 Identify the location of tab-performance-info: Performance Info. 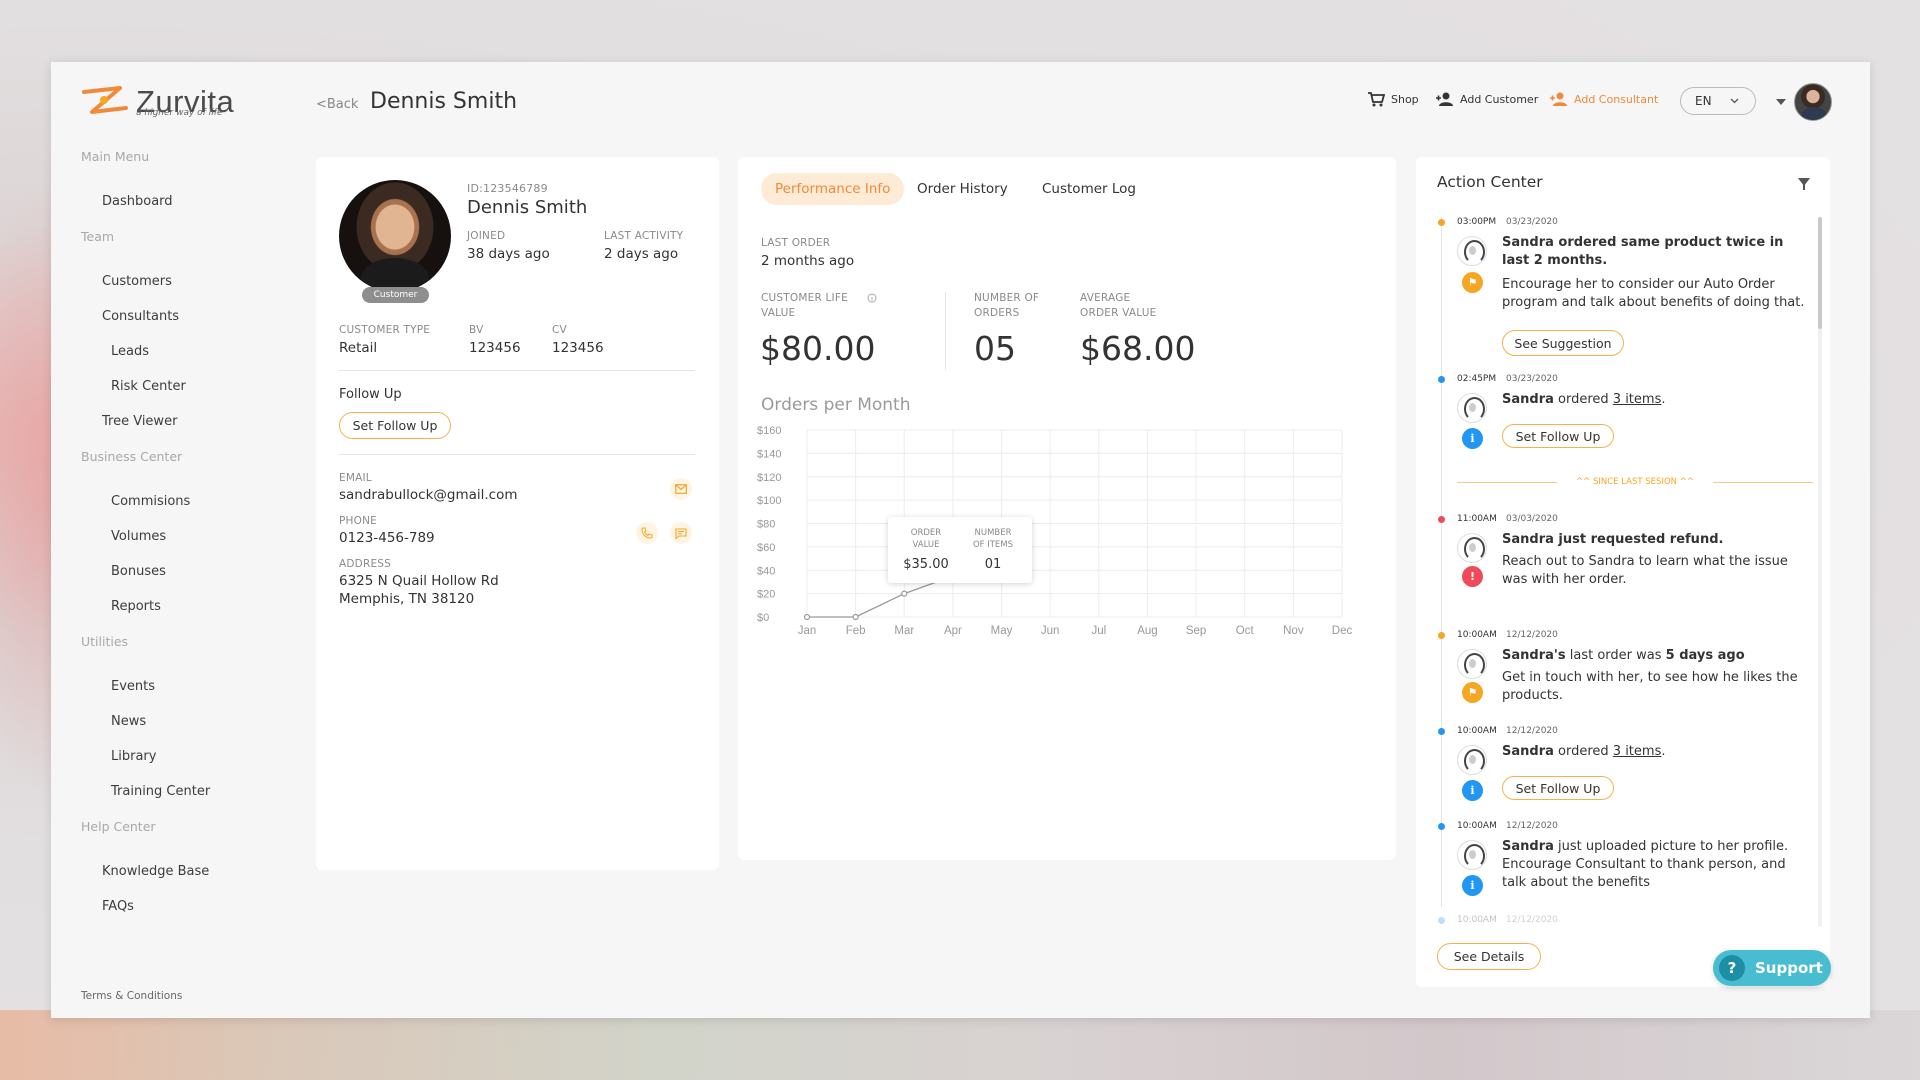
(833, 189).